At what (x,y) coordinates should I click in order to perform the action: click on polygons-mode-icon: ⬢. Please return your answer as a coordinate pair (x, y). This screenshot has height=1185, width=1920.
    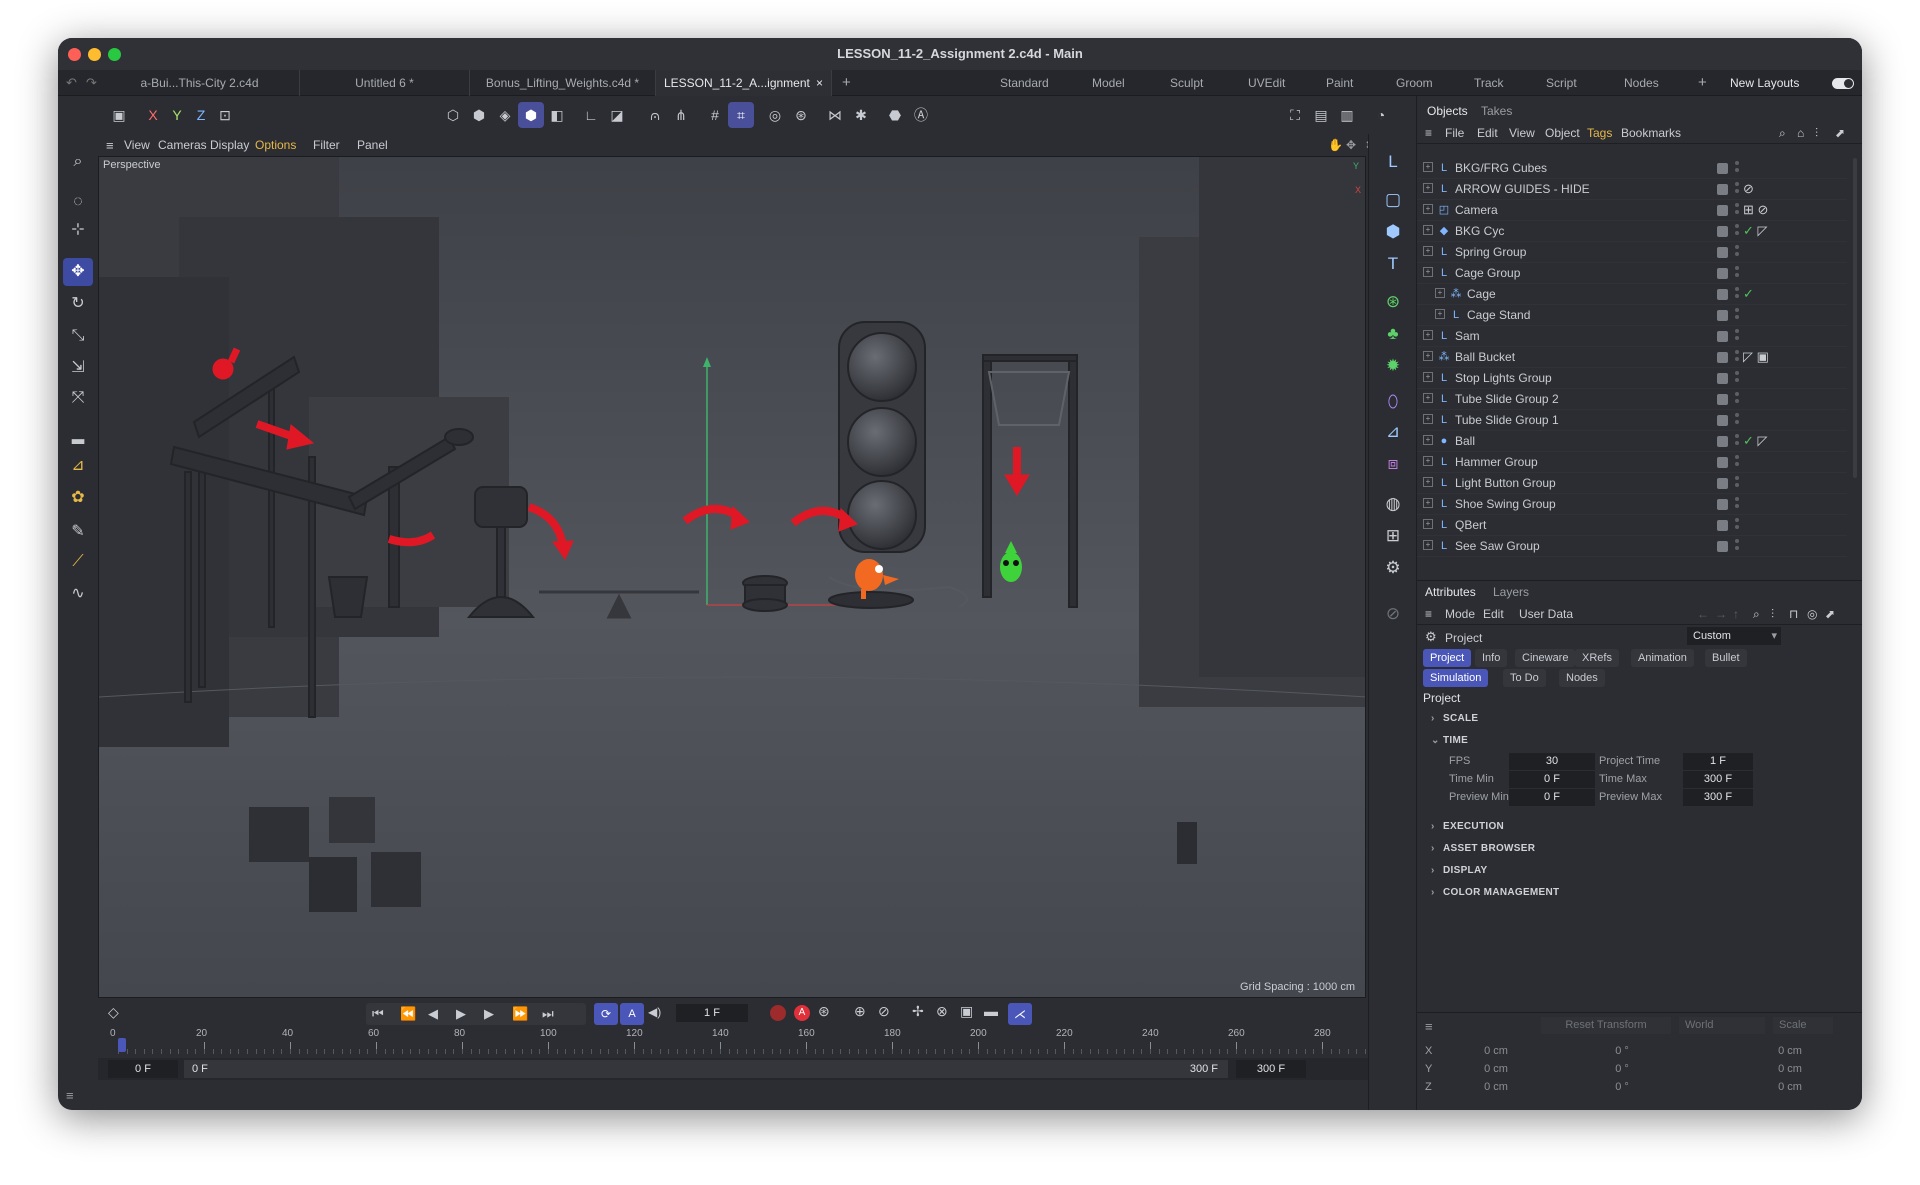
    Looking at the image, I should click on (531, 115).